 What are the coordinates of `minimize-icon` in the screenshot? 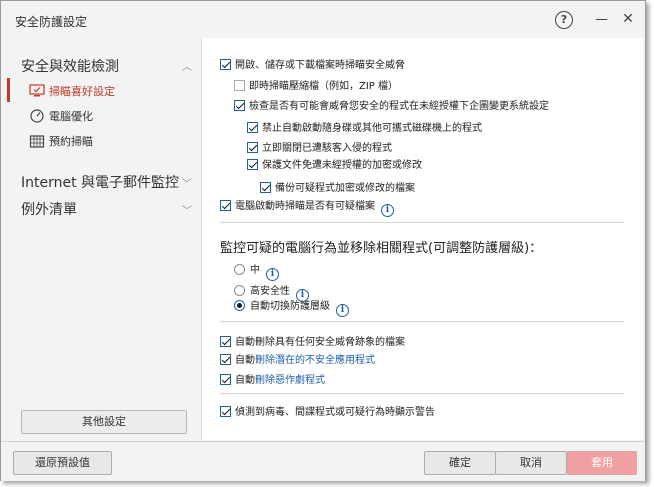 It's located at (601, 19).